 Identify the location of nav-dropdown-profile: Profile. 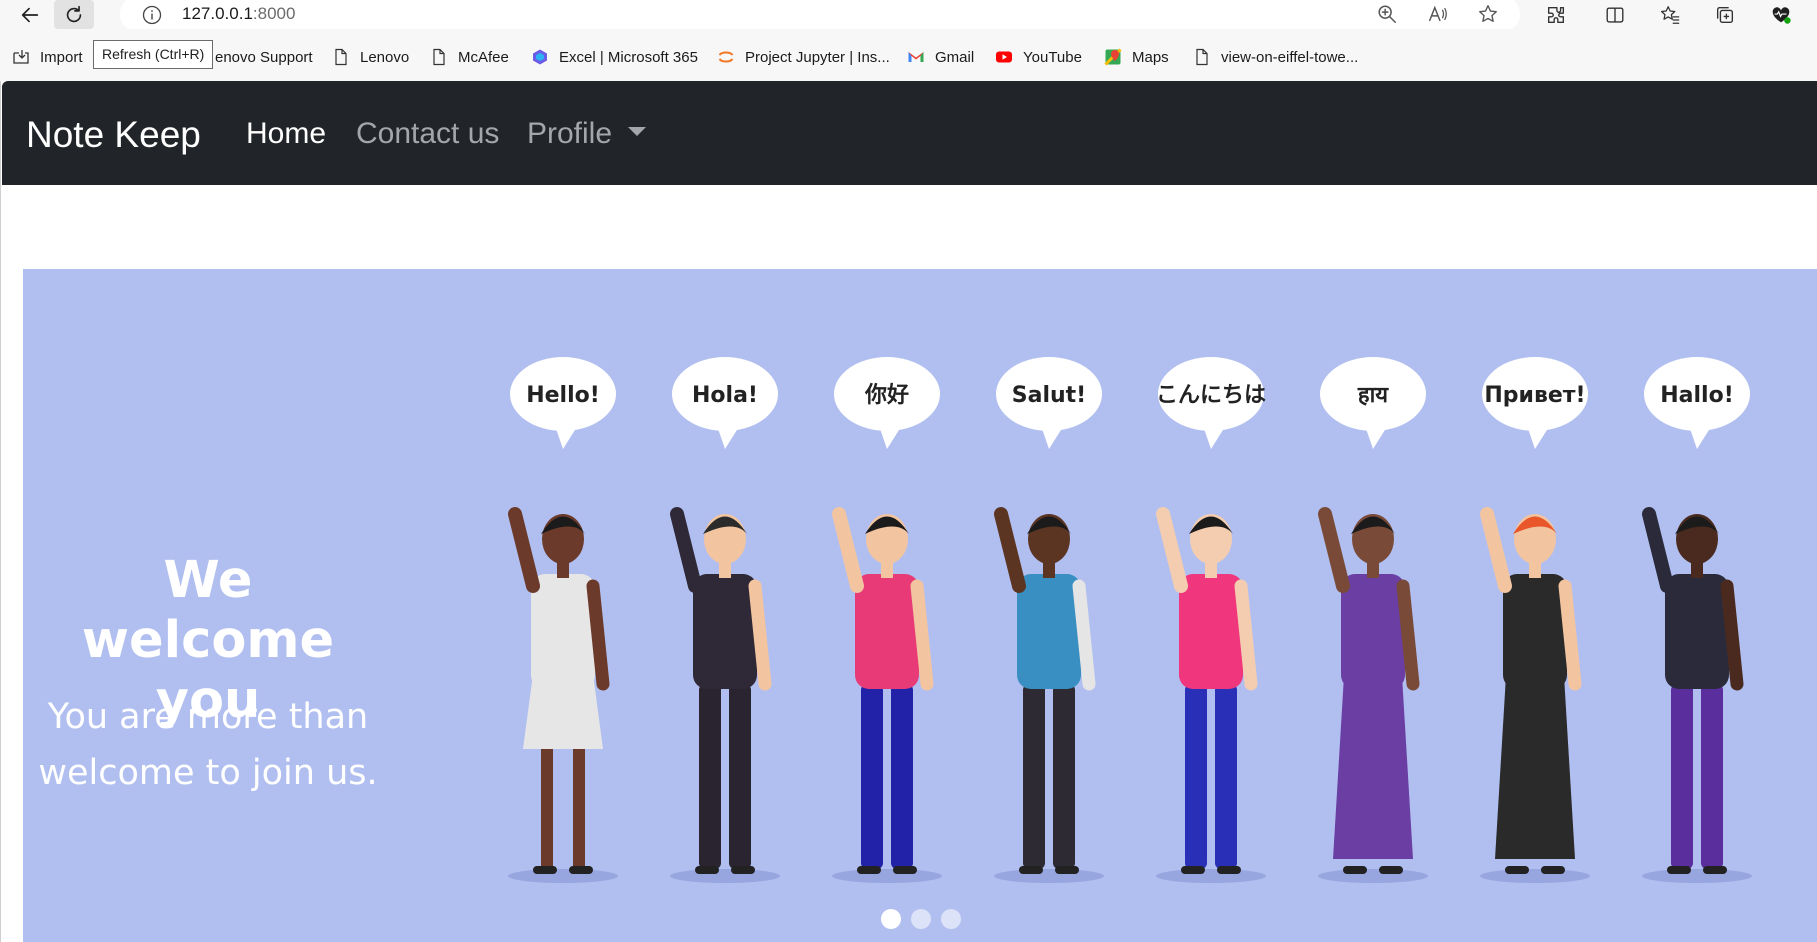
(587, 134).